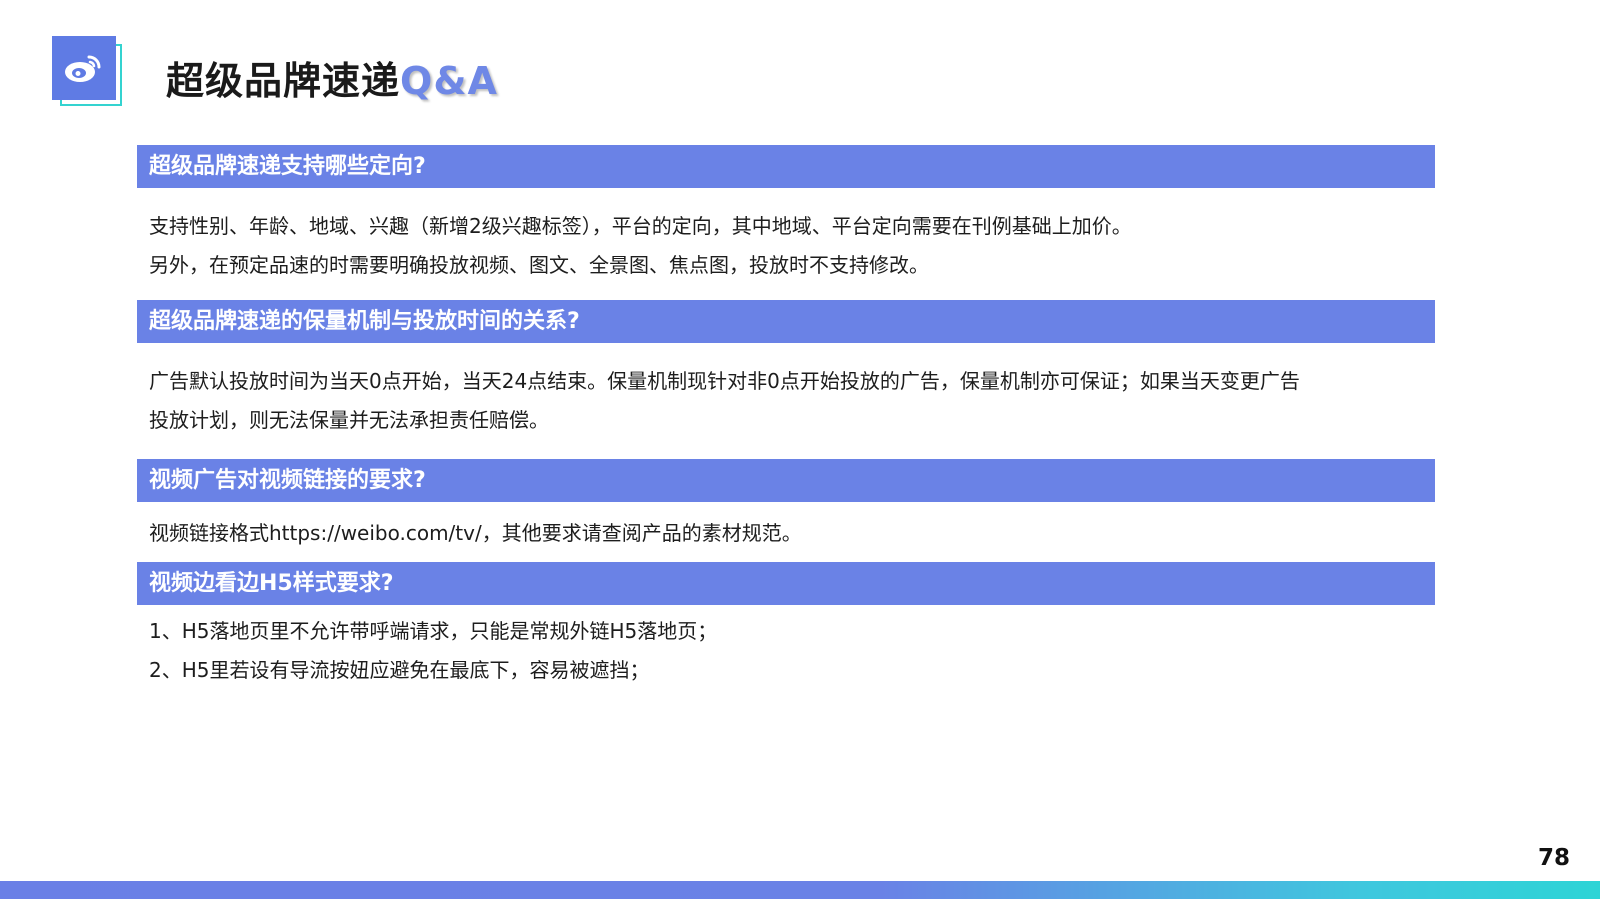  I want to click on section-heading-targeting: 超级品牌速递支持哪些定向?, so click(786, 166).